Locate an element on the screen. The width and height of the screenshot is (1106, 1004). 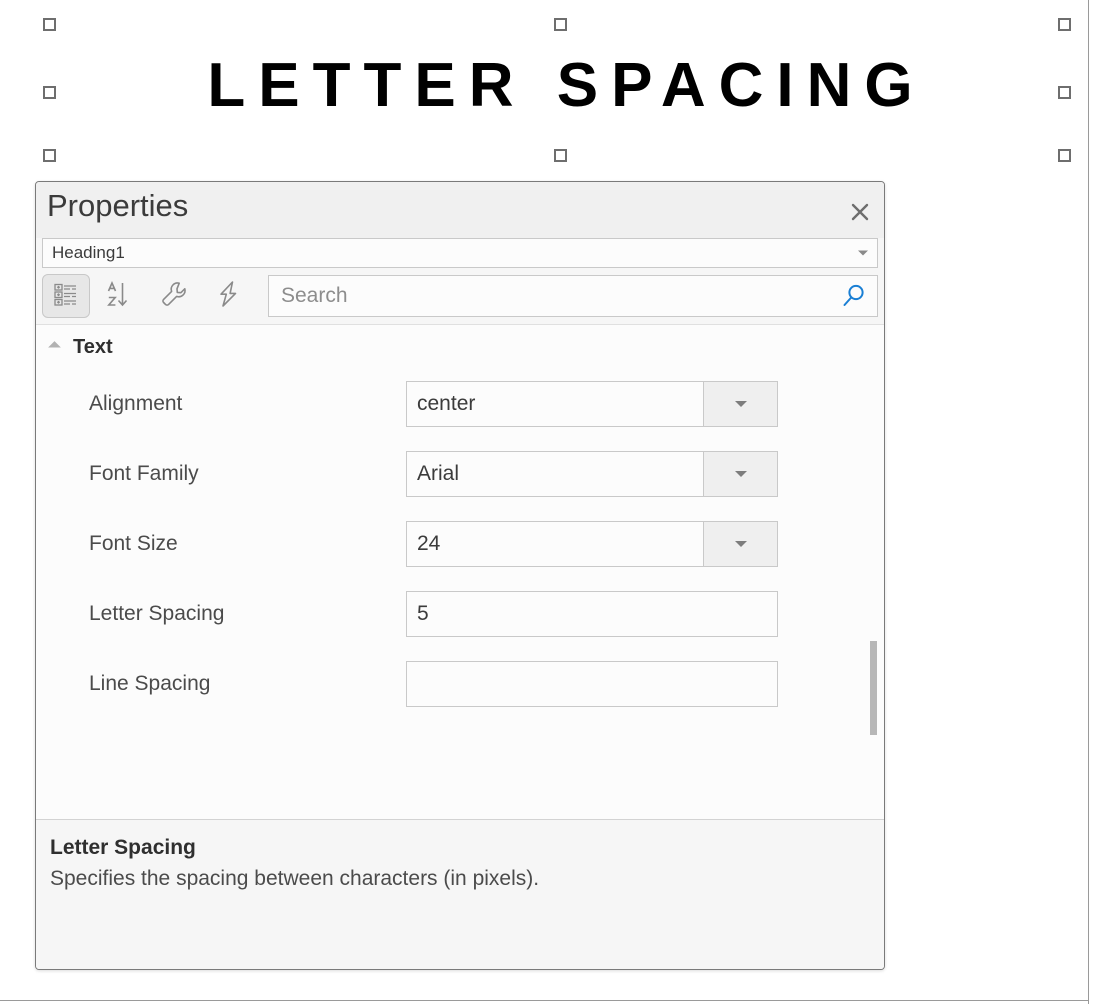
sort-a-z-icon is located at coordinates (120, 296).